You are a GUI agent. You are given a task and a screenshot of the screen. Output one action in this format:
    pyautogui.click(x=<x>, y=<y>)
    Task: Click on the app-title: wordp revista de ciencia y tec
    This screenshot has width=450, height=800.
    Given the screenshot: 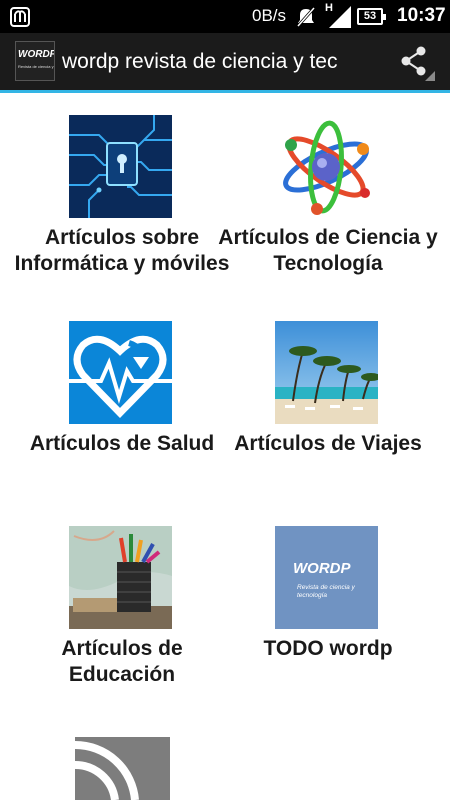 What is the action you would take?
    pyautogui.click(x=200, y=61)
    